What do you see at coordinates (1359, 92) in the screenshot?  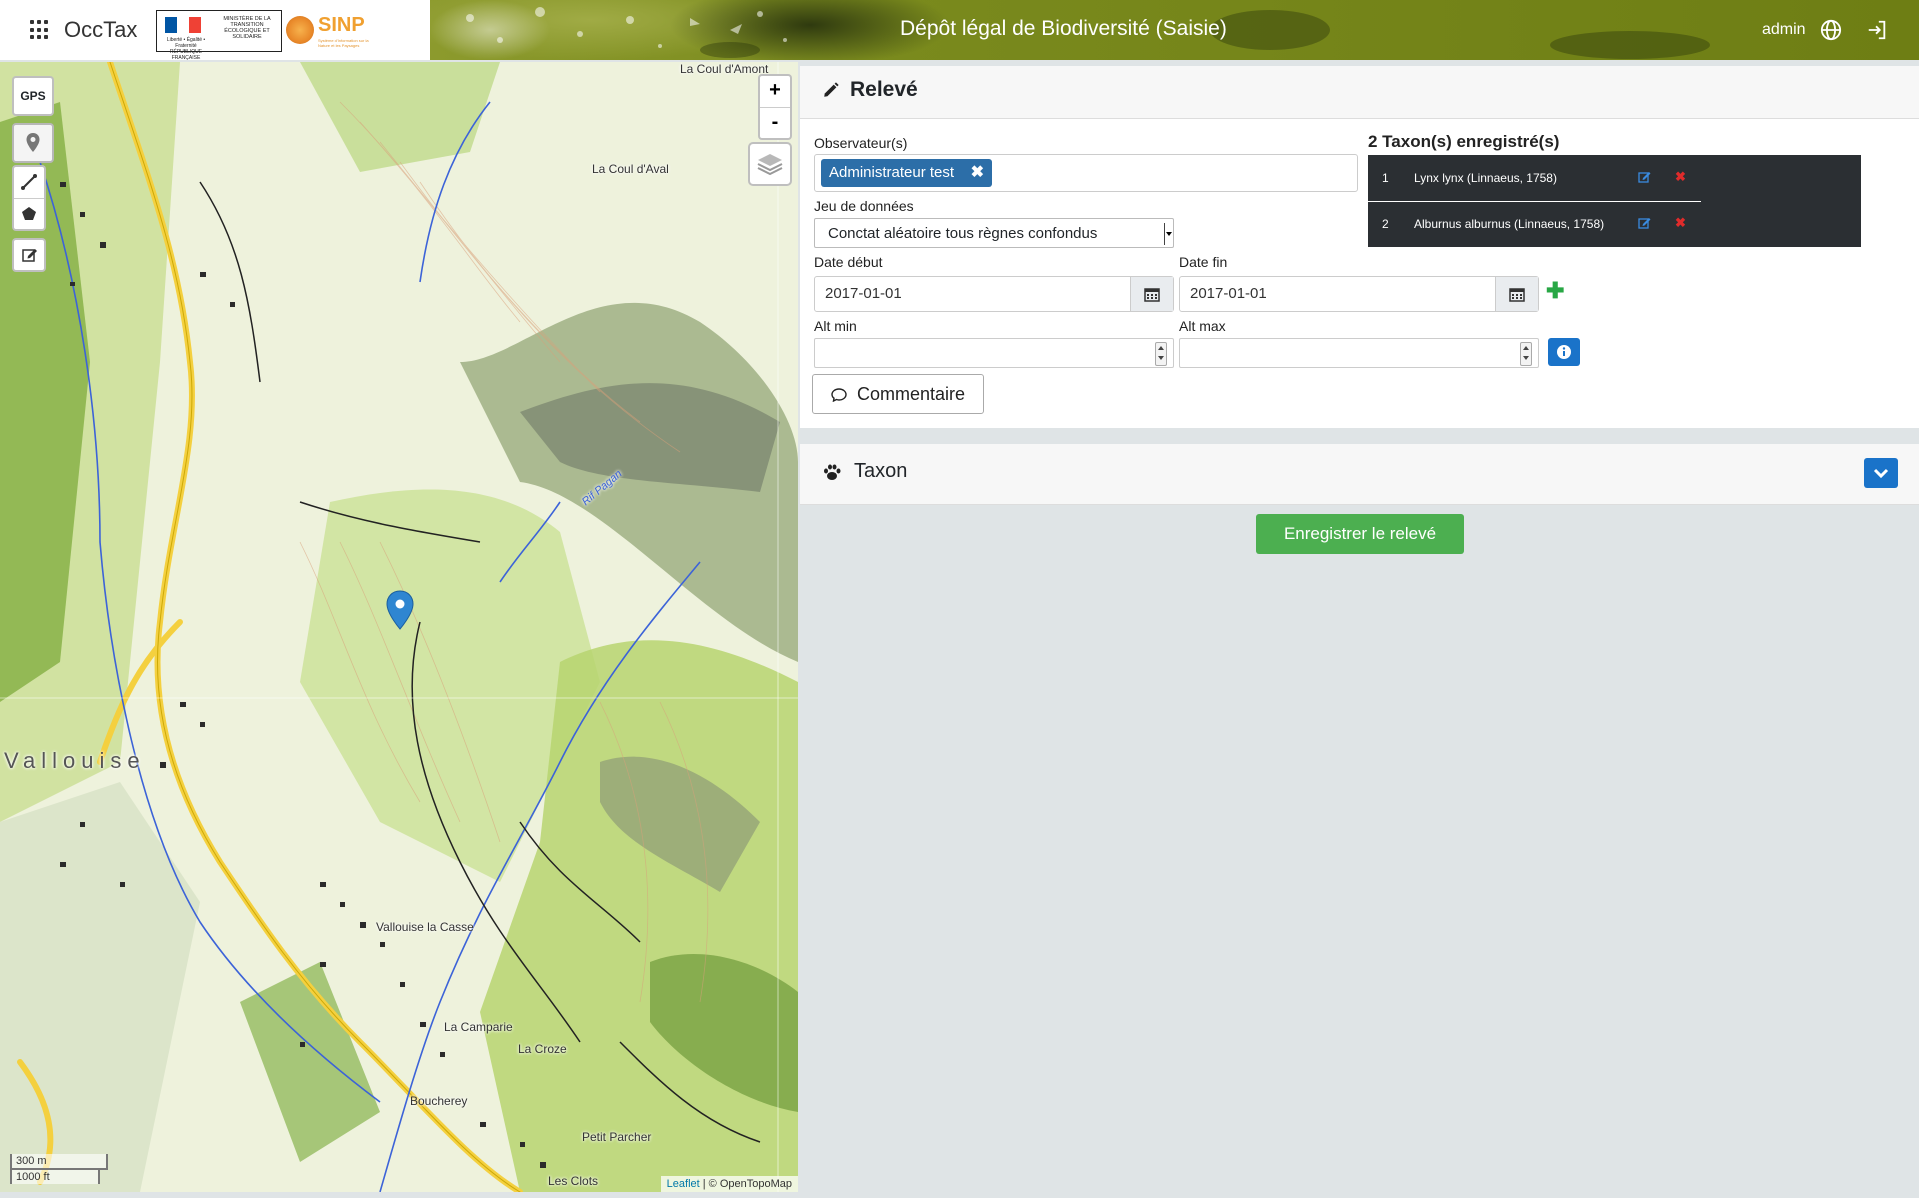 I see `releve-card-header: Relevé` at bounding box center [1359, 92].